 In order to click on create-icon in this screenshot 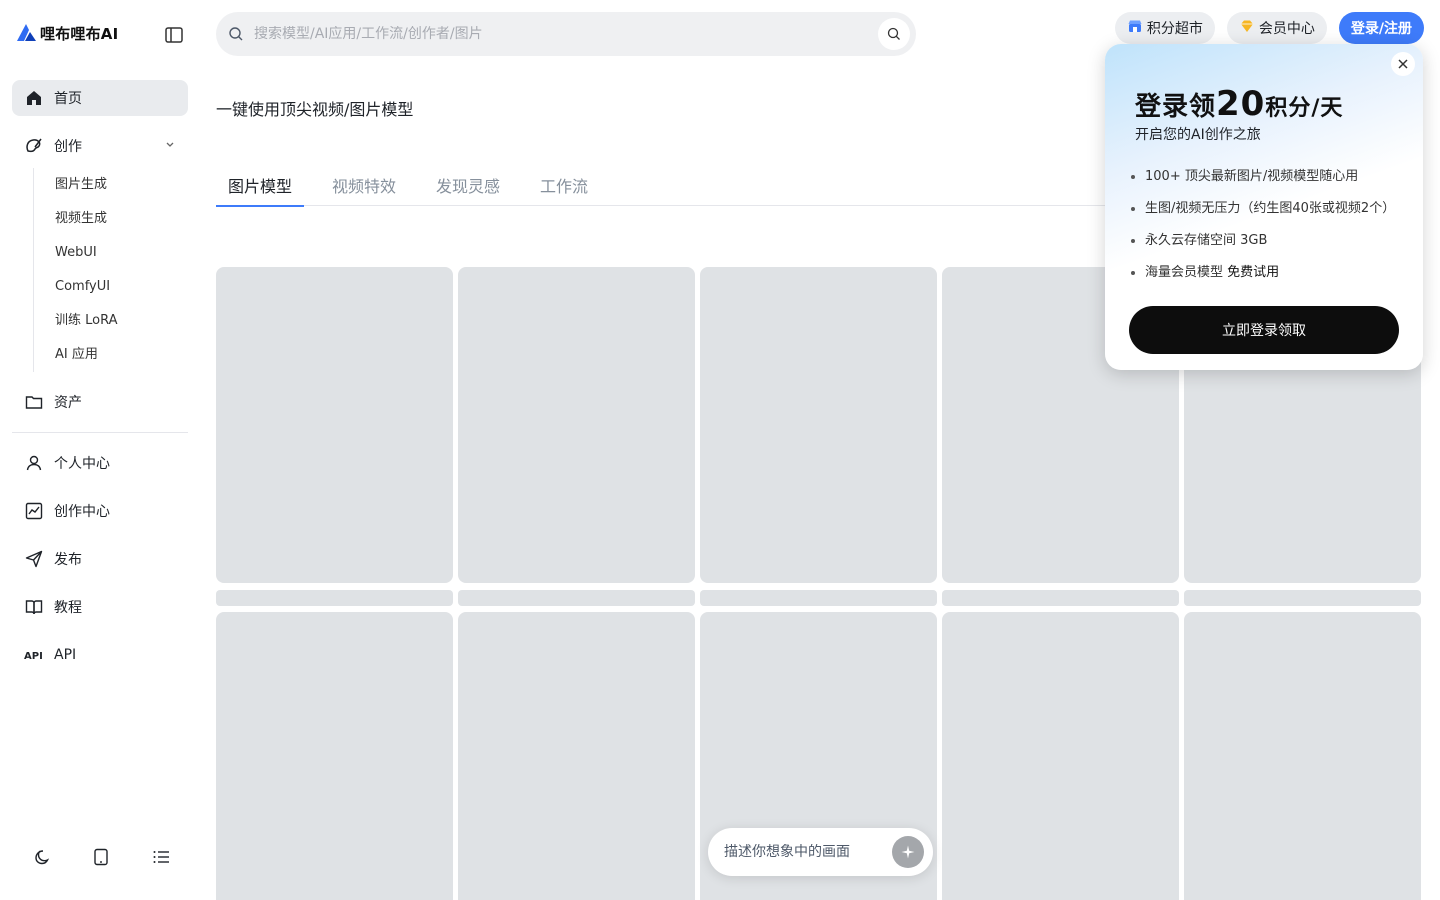, I will do `click(34, 146)`.